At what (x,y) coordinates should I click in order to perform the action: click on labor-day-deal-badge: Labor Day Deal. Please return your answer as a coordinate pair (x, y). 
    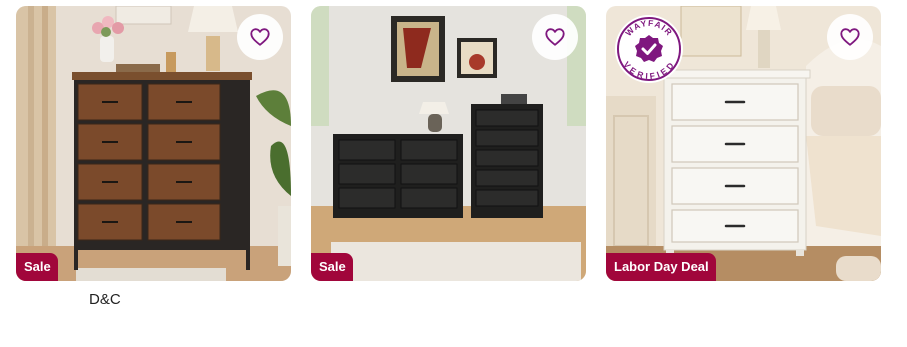
    Looking at the image, I should click on (661, 267).